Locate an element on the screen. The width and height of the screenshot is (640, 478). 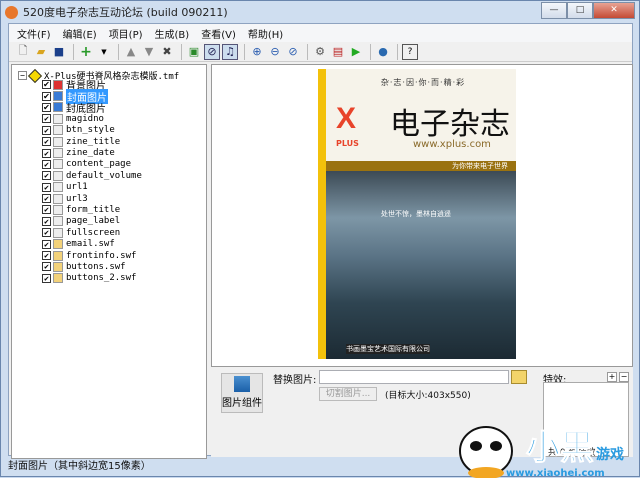
add-icon: + is located at coordinates (86, 52).